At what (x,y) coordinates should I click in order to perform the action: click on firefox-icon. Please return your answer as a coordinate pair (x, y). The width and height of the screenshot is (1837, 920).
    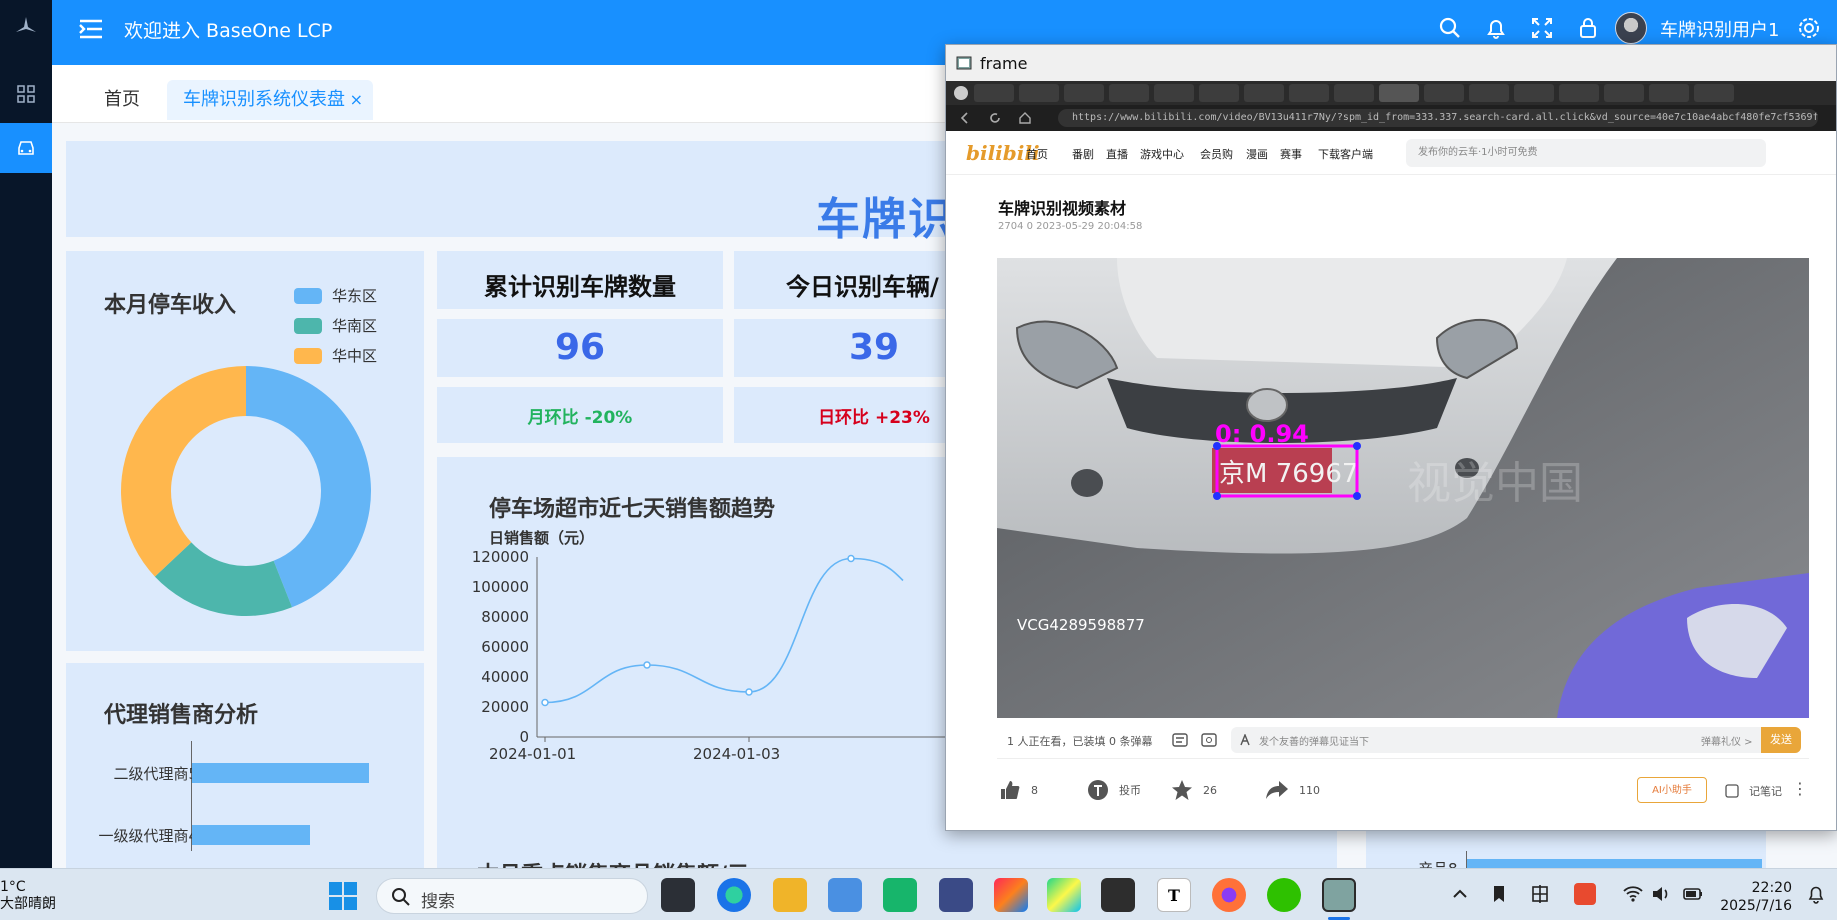
    Looking at the image, I should click on (1229, 895).